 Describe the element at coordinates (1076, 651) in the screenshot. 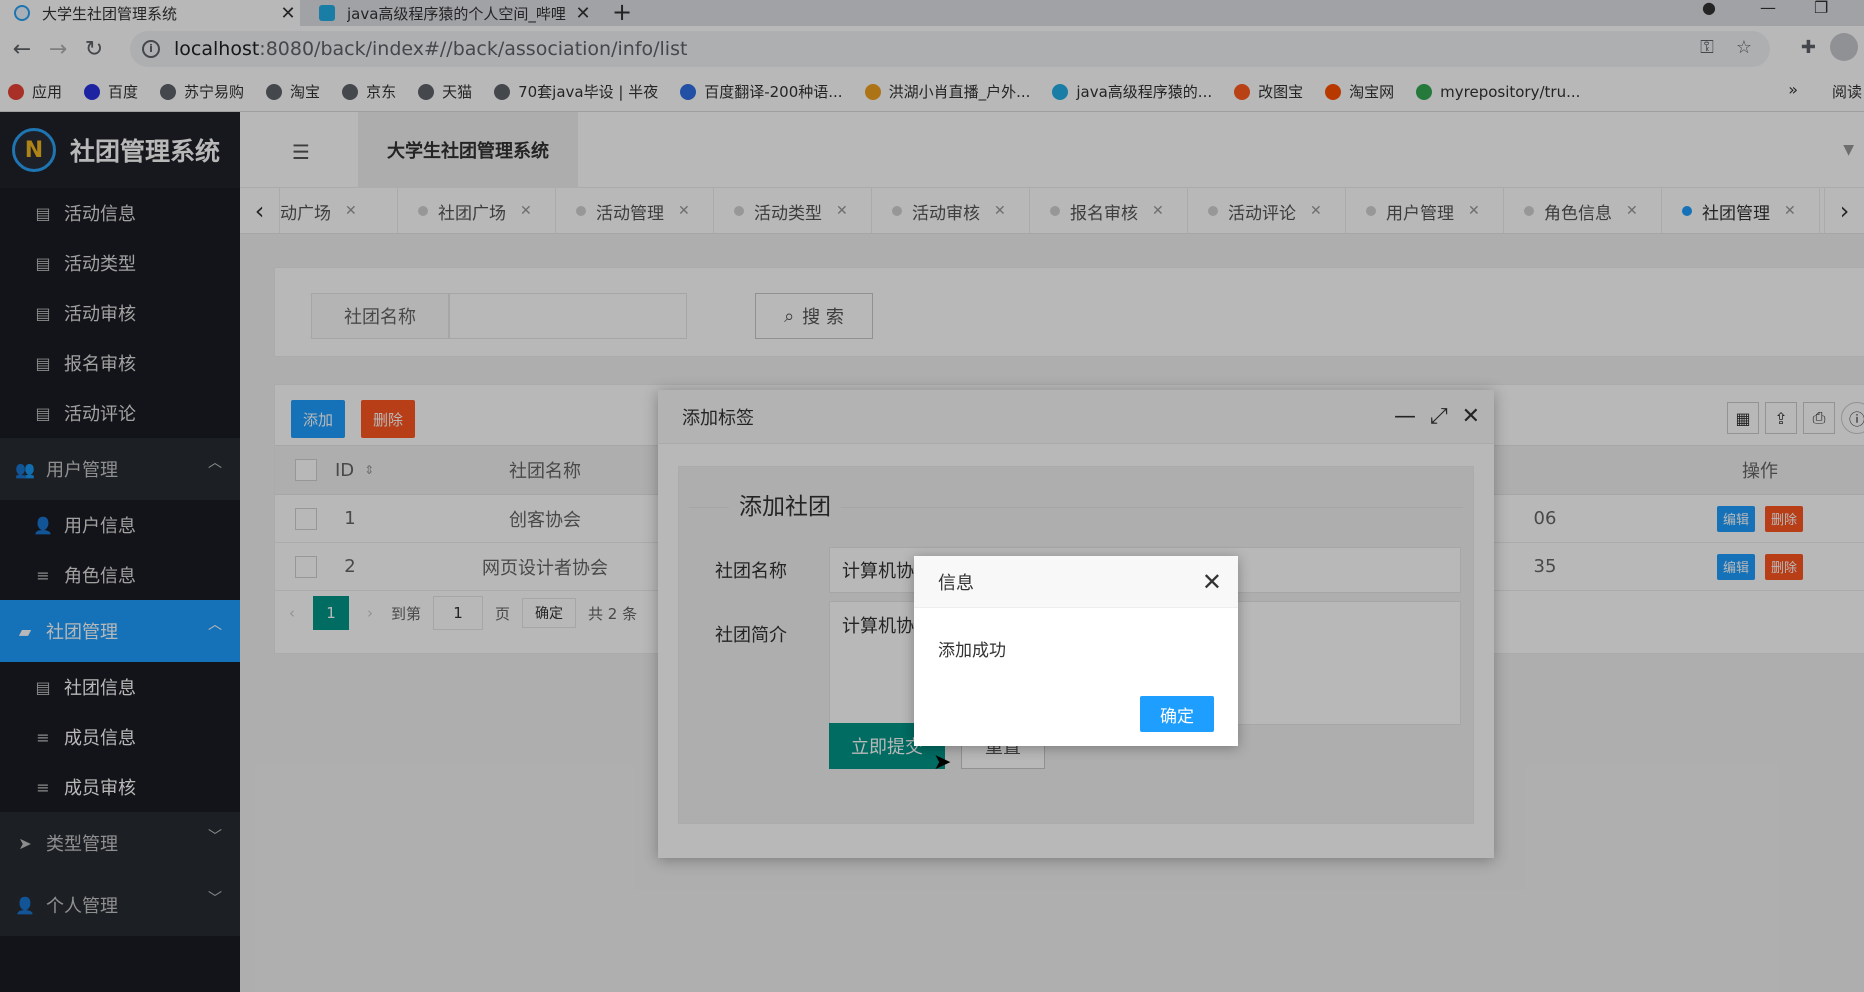

I see `info-dialog: 信息 ✕ 添加成功 确定` at that location.